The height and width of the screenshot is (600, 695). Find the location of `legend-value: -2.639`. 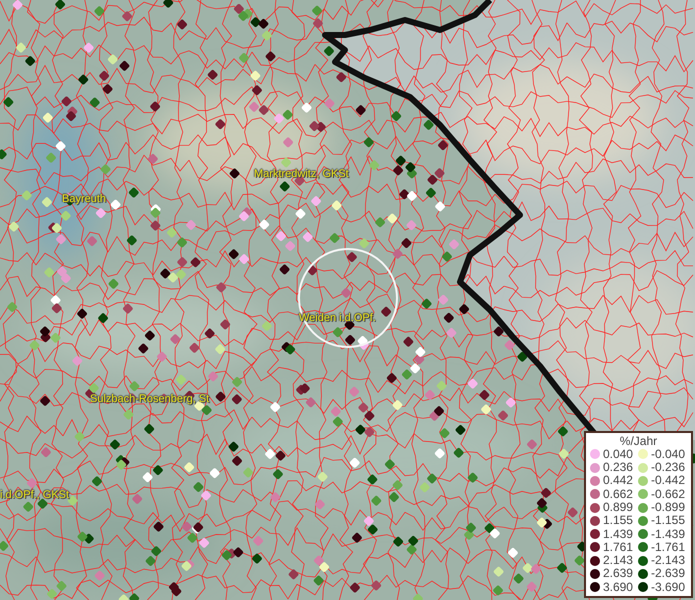

legend-value: -2.639 is located at coordinates (668, 574).